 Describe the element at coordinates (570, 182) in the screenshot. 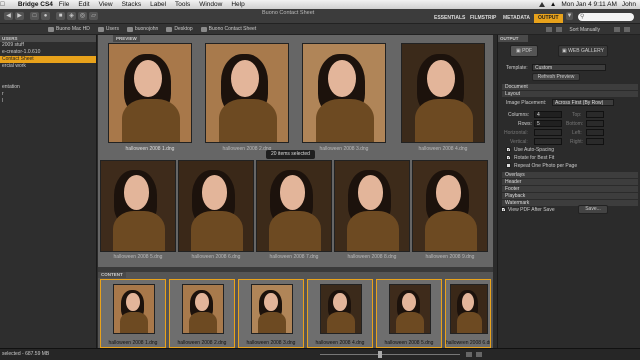

I see `header-section: Header` at that location.